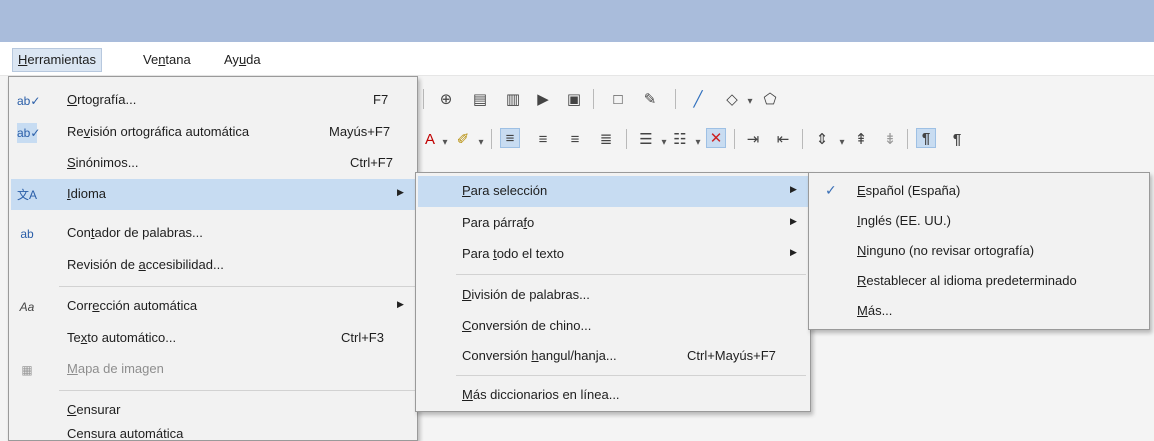 This screenshot has height=441, width=1154. What do you see at coordinates (577, 21) in the screenshot?
I see `window-titlebar` at bounding box center [577, 21].